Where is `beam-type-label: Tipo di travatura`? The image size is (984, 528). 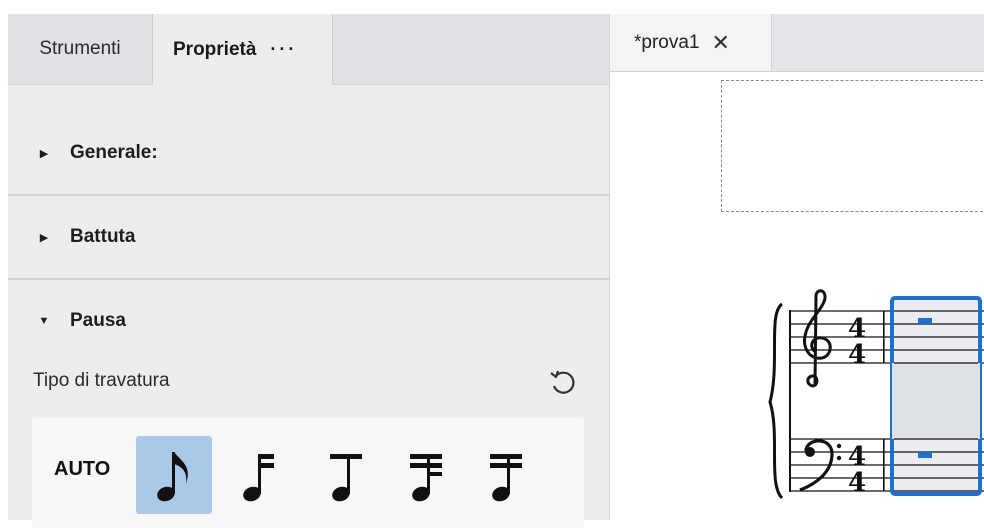
beam-type-label: Tipo di travatura is located at coordinates (101, 380).